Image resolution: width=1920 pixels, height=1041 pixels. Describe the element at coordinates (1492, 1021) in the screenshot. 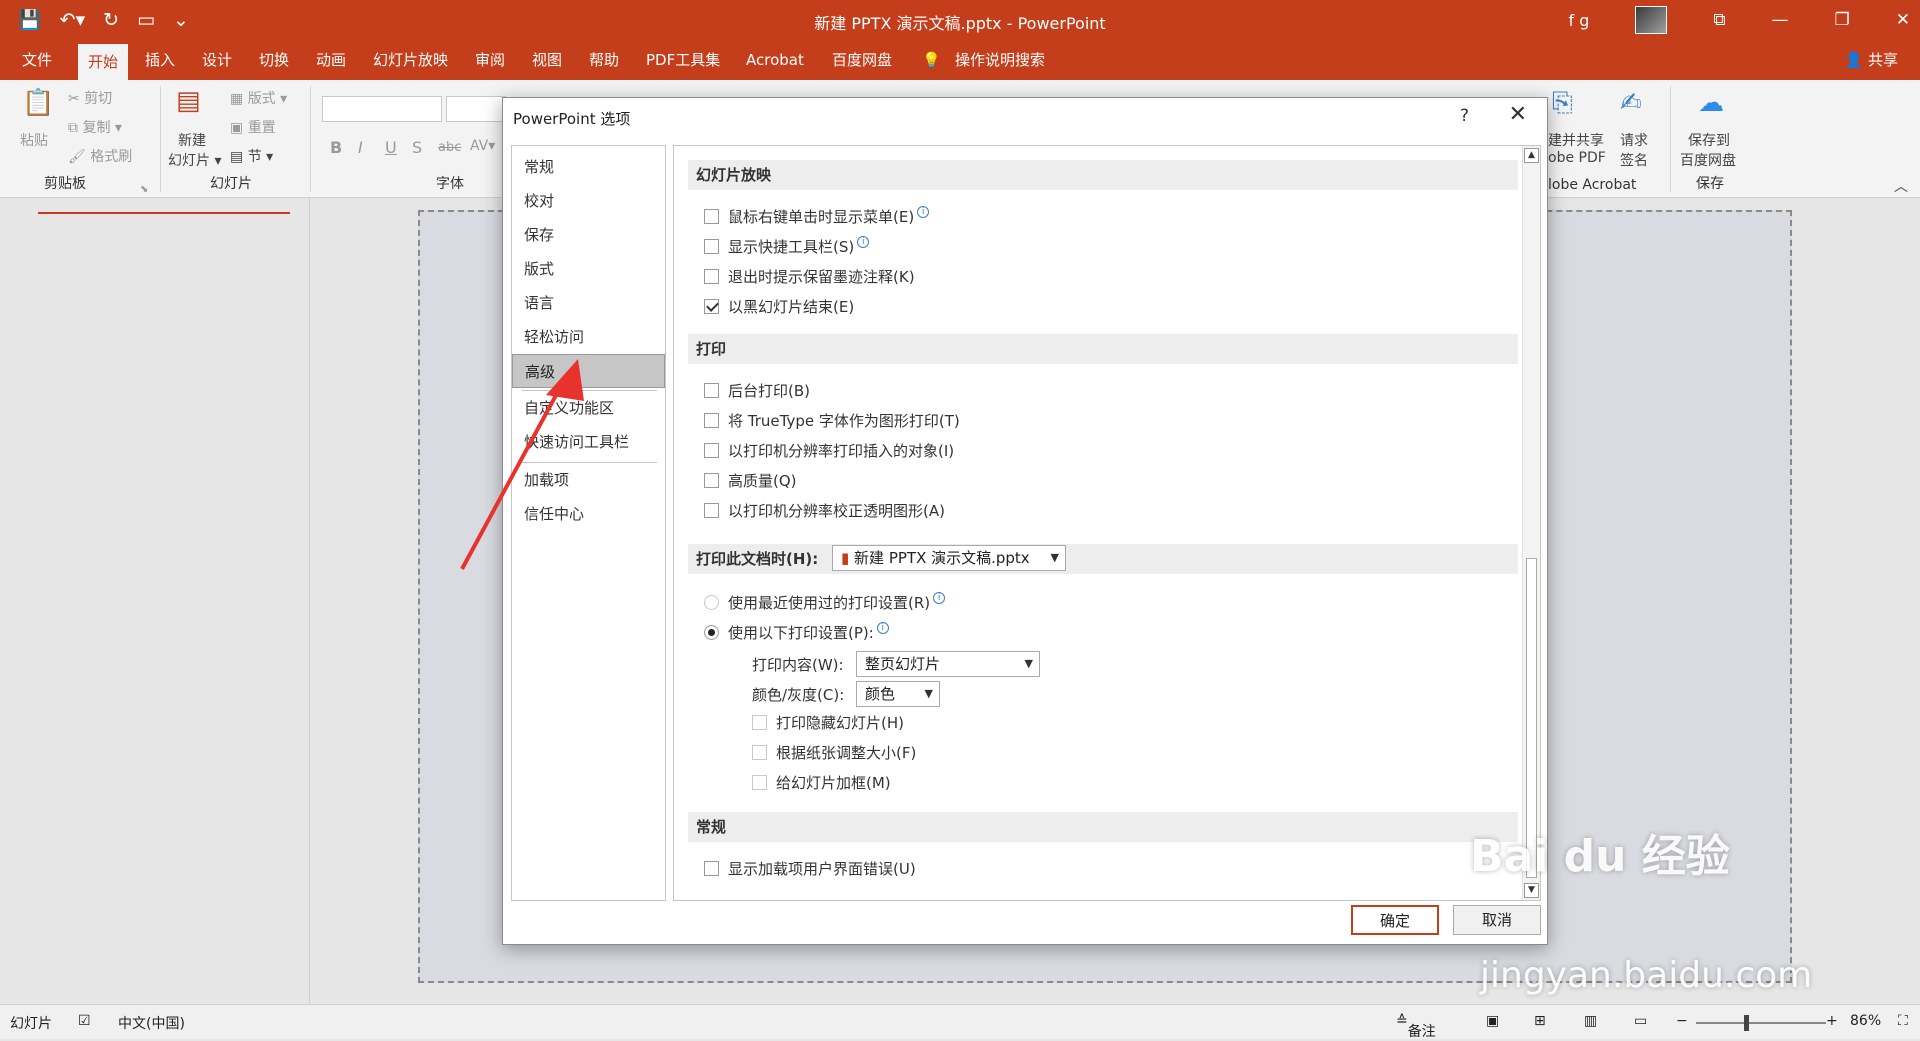

I see `normal-view-icon: ▣` at that location.